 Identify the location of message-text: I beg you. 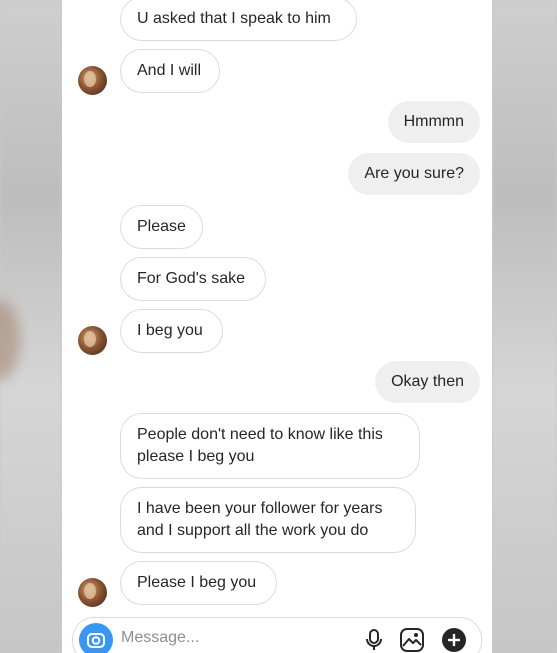
(170, 330).